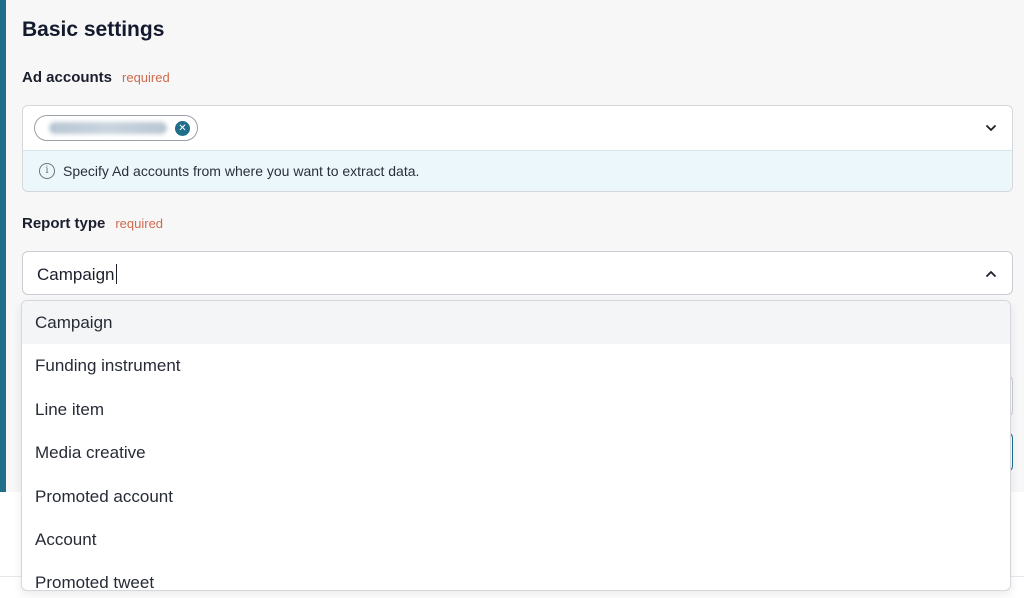 This screenshot has height=598, width=1024. I want to click on dropdown-option-campaign: Campaign, so click(516, 322).